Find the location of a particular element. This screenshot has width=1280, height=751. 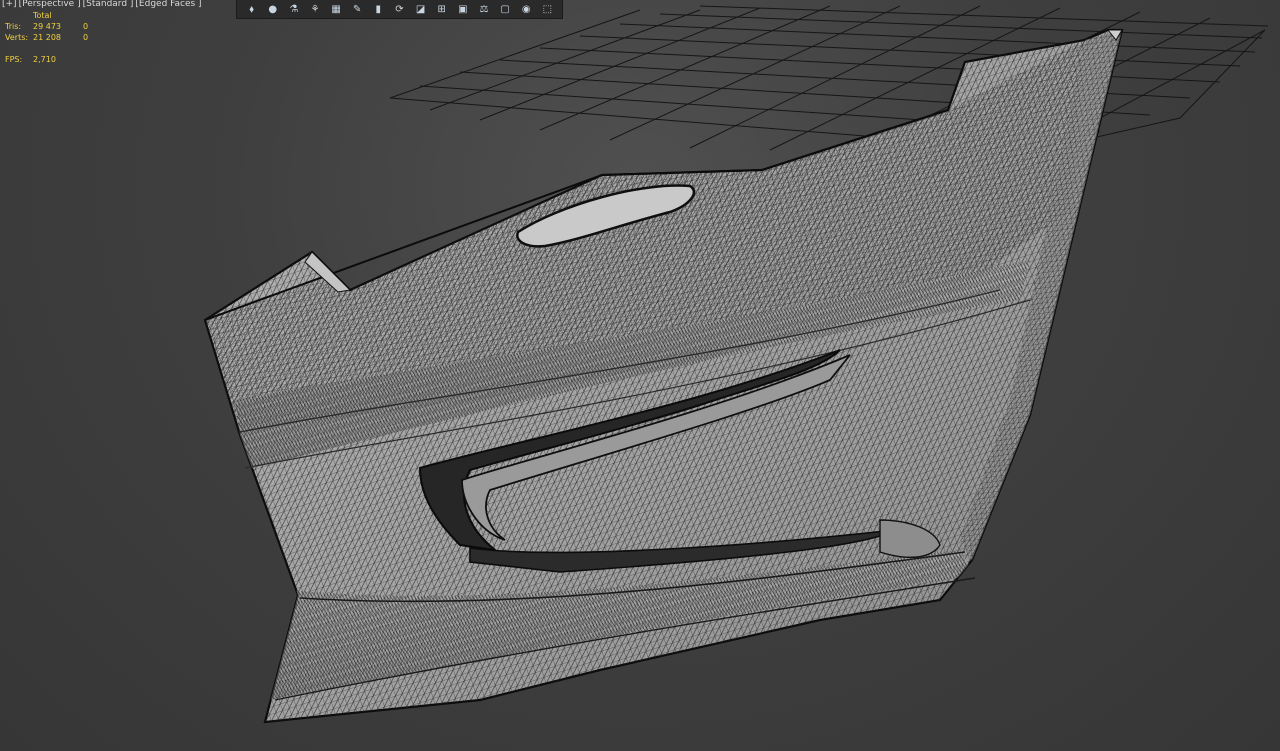

toolbar-button-frame: ⊞ is located at coordinates (442, 9).